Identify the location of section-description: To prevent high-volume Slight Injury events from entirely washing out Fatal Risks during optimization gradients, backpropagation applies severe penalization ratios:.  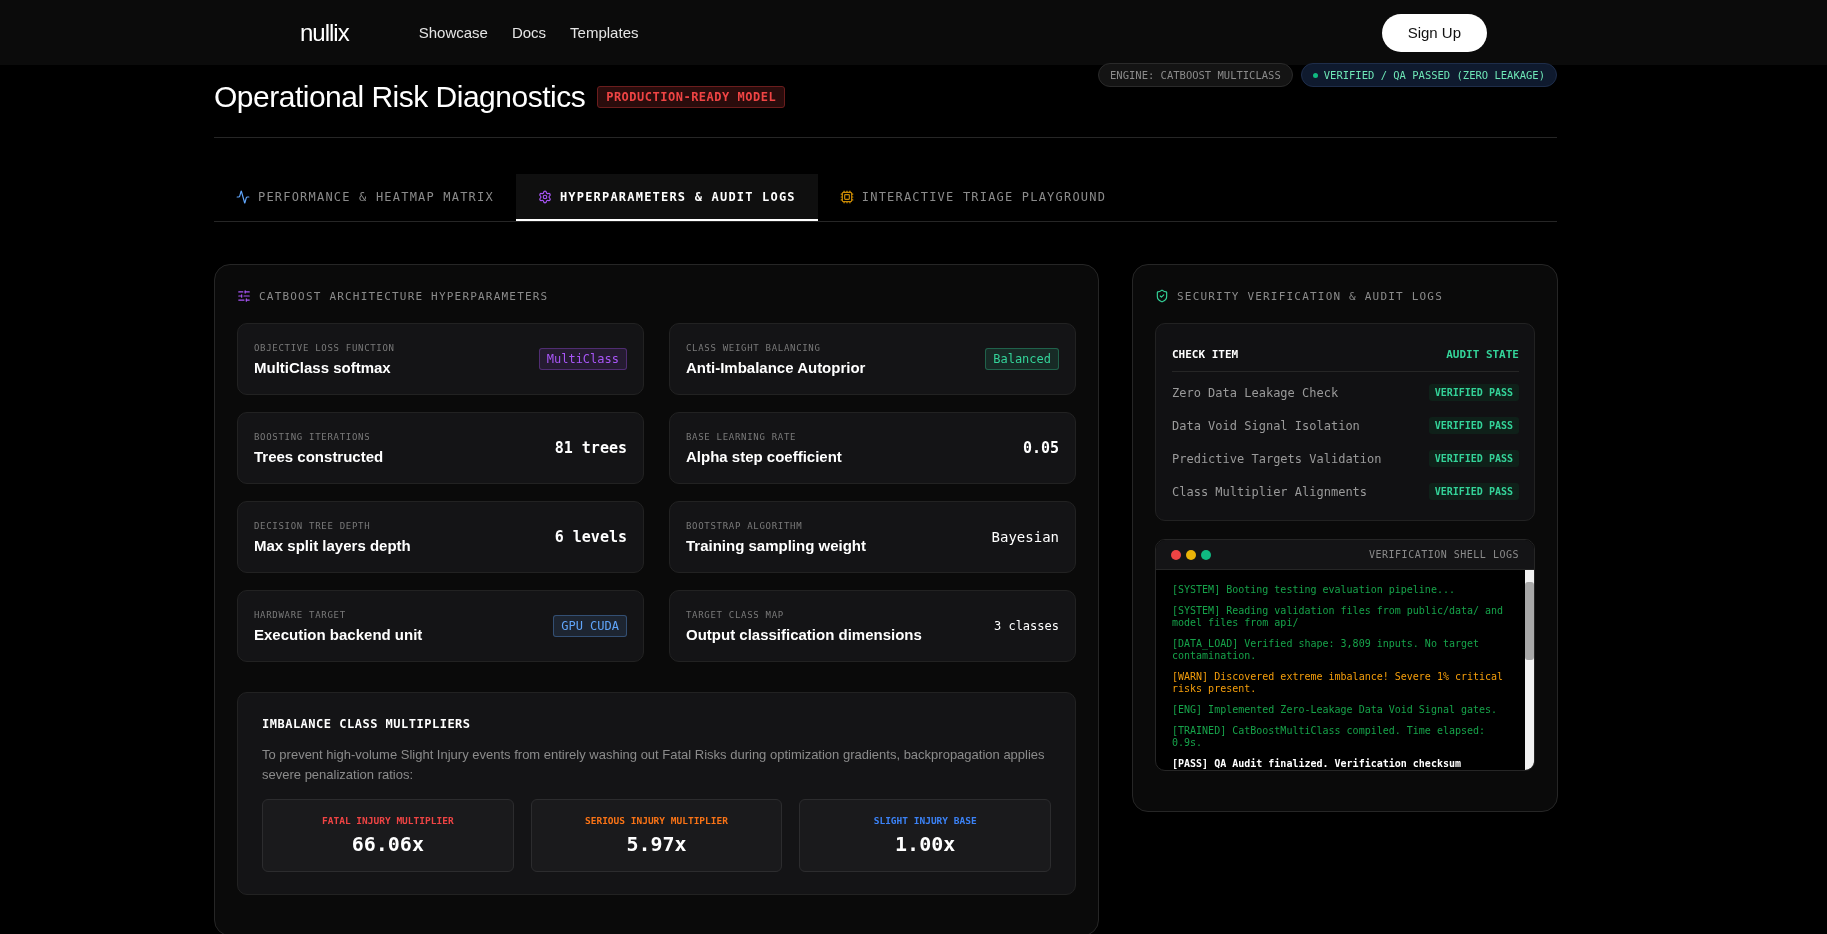
(654, 765).